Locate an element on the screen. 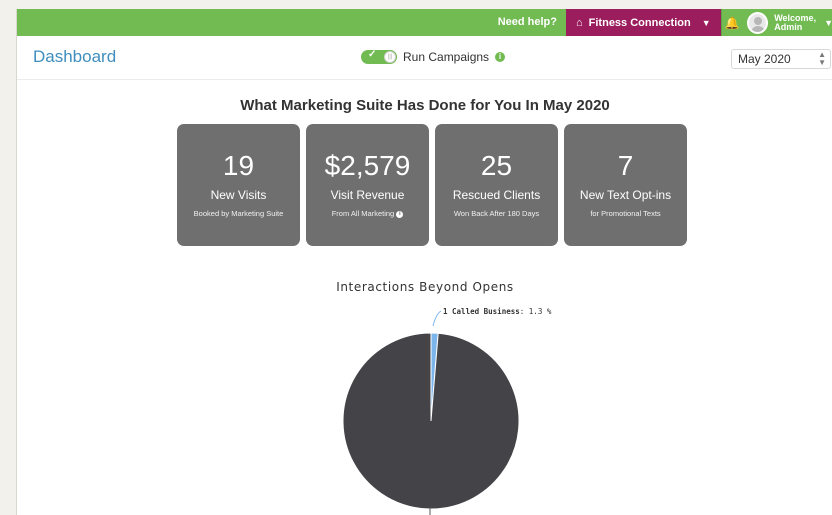  pie-slice-other is located at coordinates (431, 421).